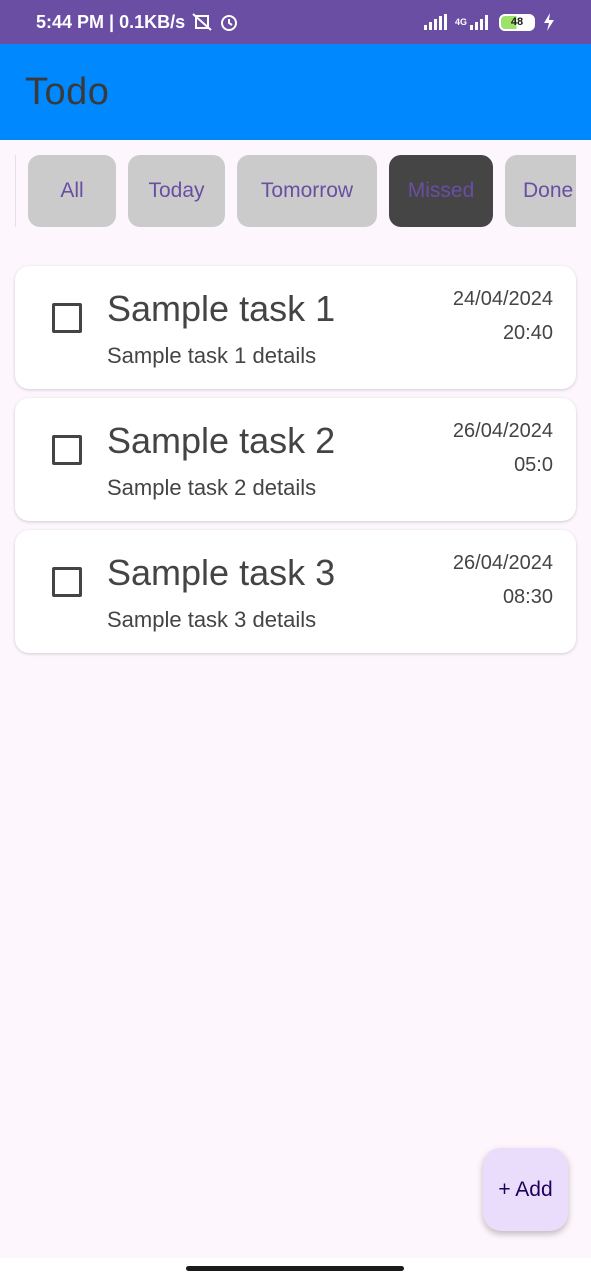  What do you see at coordinates (460, 22) in the screenshot?
I see `network-label: 4G` at bounding box center [460, 22].